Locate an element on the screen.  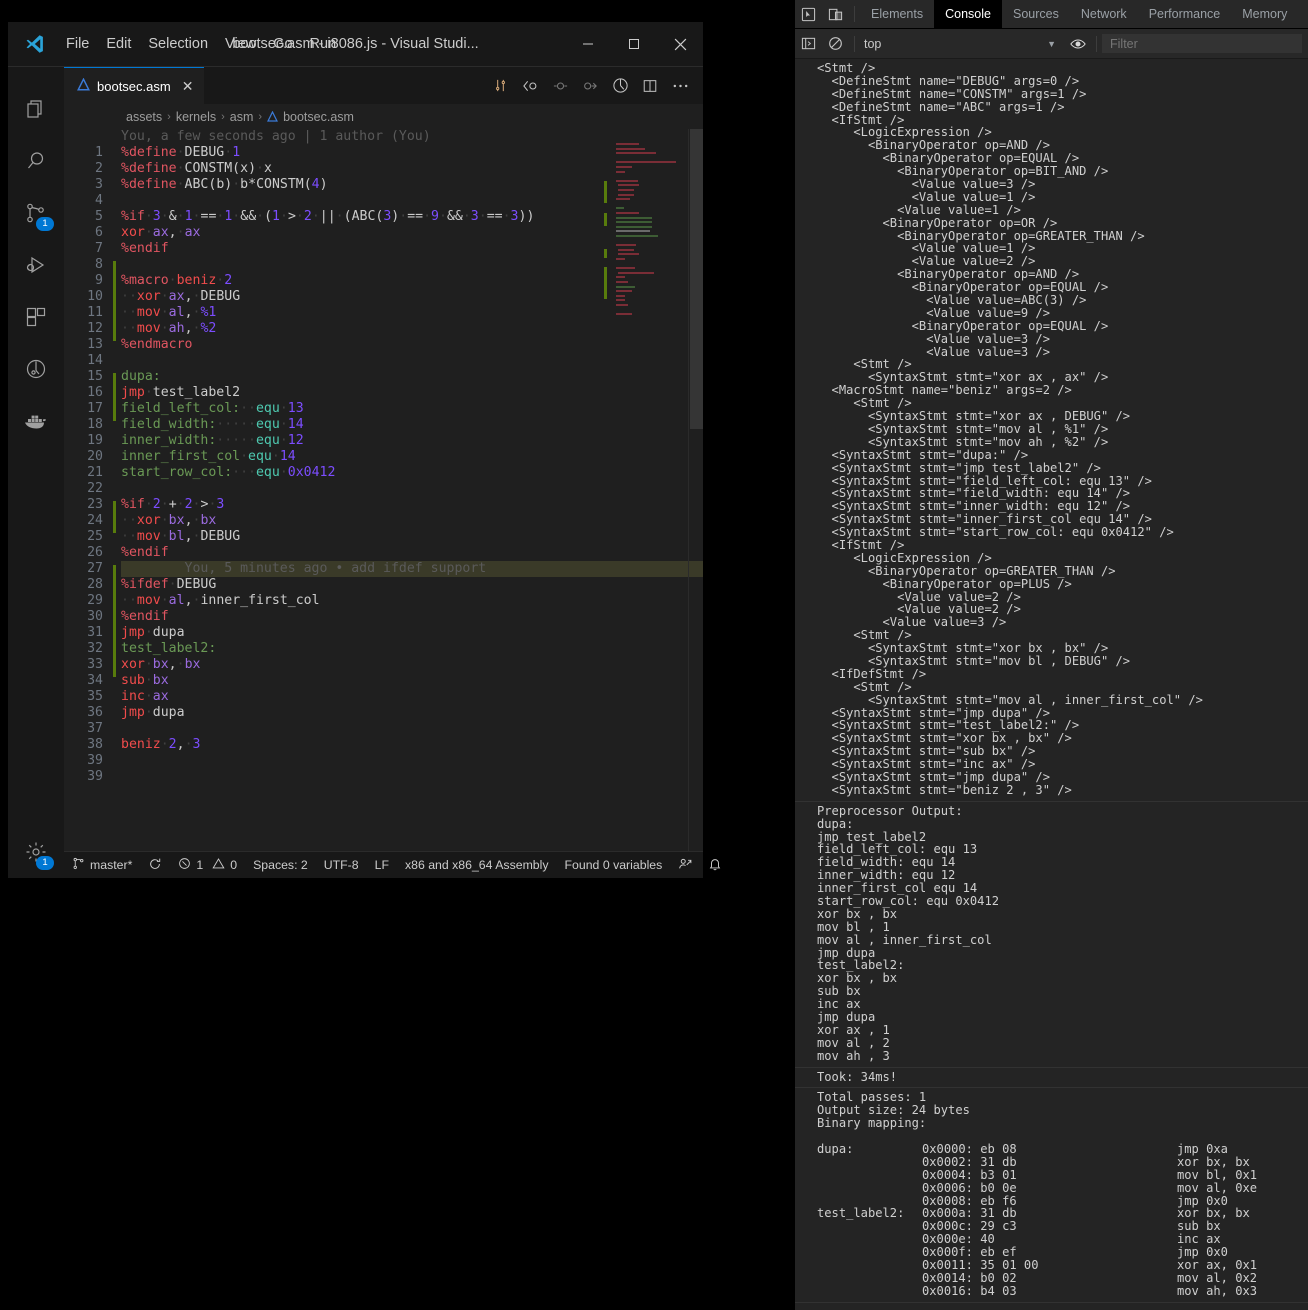
line-number: 30 is located at coordinates (95, 616).